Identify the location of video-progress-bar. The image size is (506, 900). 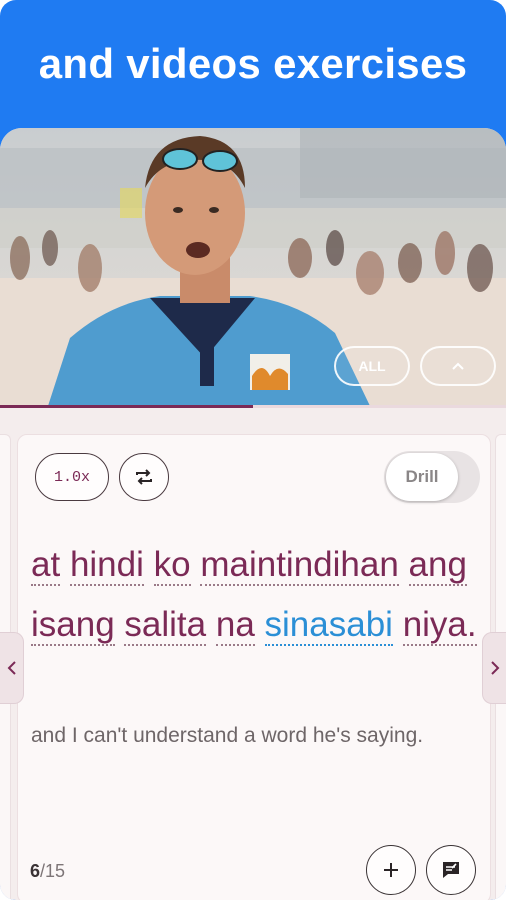
(253, 406).